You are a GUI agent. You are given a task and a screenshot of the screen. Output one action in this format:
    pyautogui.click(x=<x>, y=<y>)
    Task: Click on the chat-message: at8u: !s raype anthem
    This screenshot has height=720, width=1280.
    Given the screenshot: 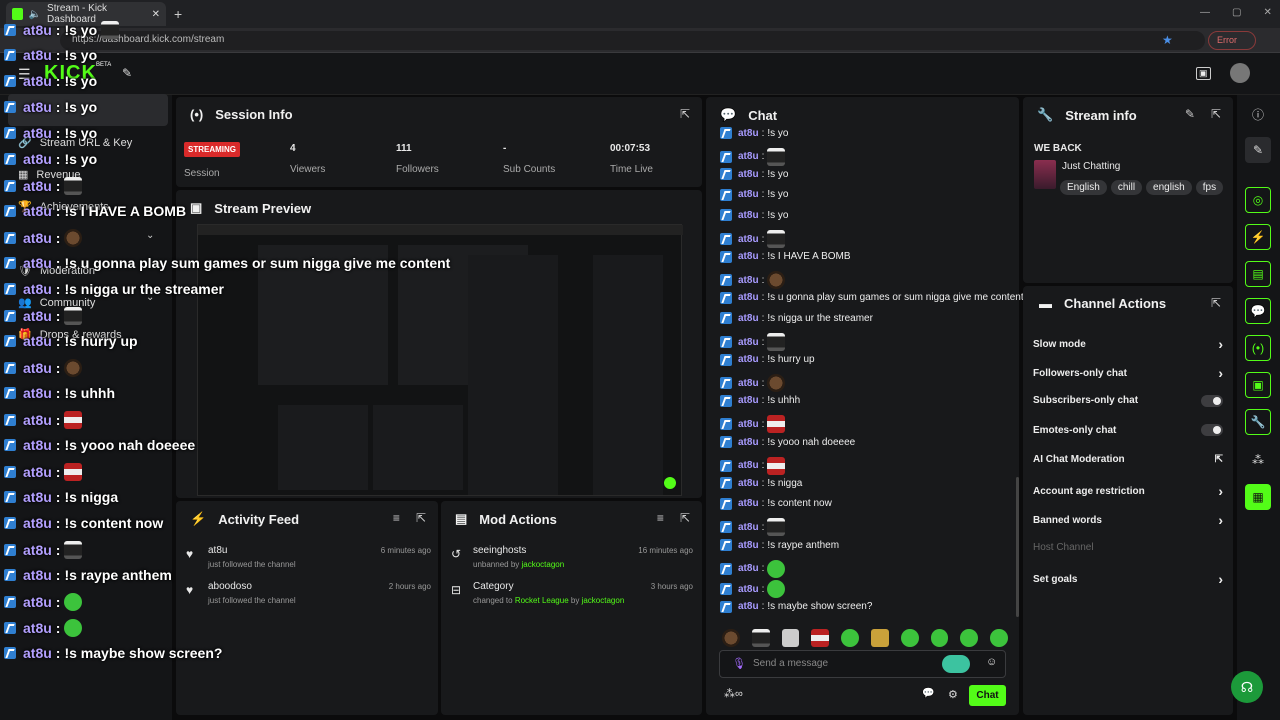 What is the action you would take?
    pyautogui.click(x=779, y=545)
    